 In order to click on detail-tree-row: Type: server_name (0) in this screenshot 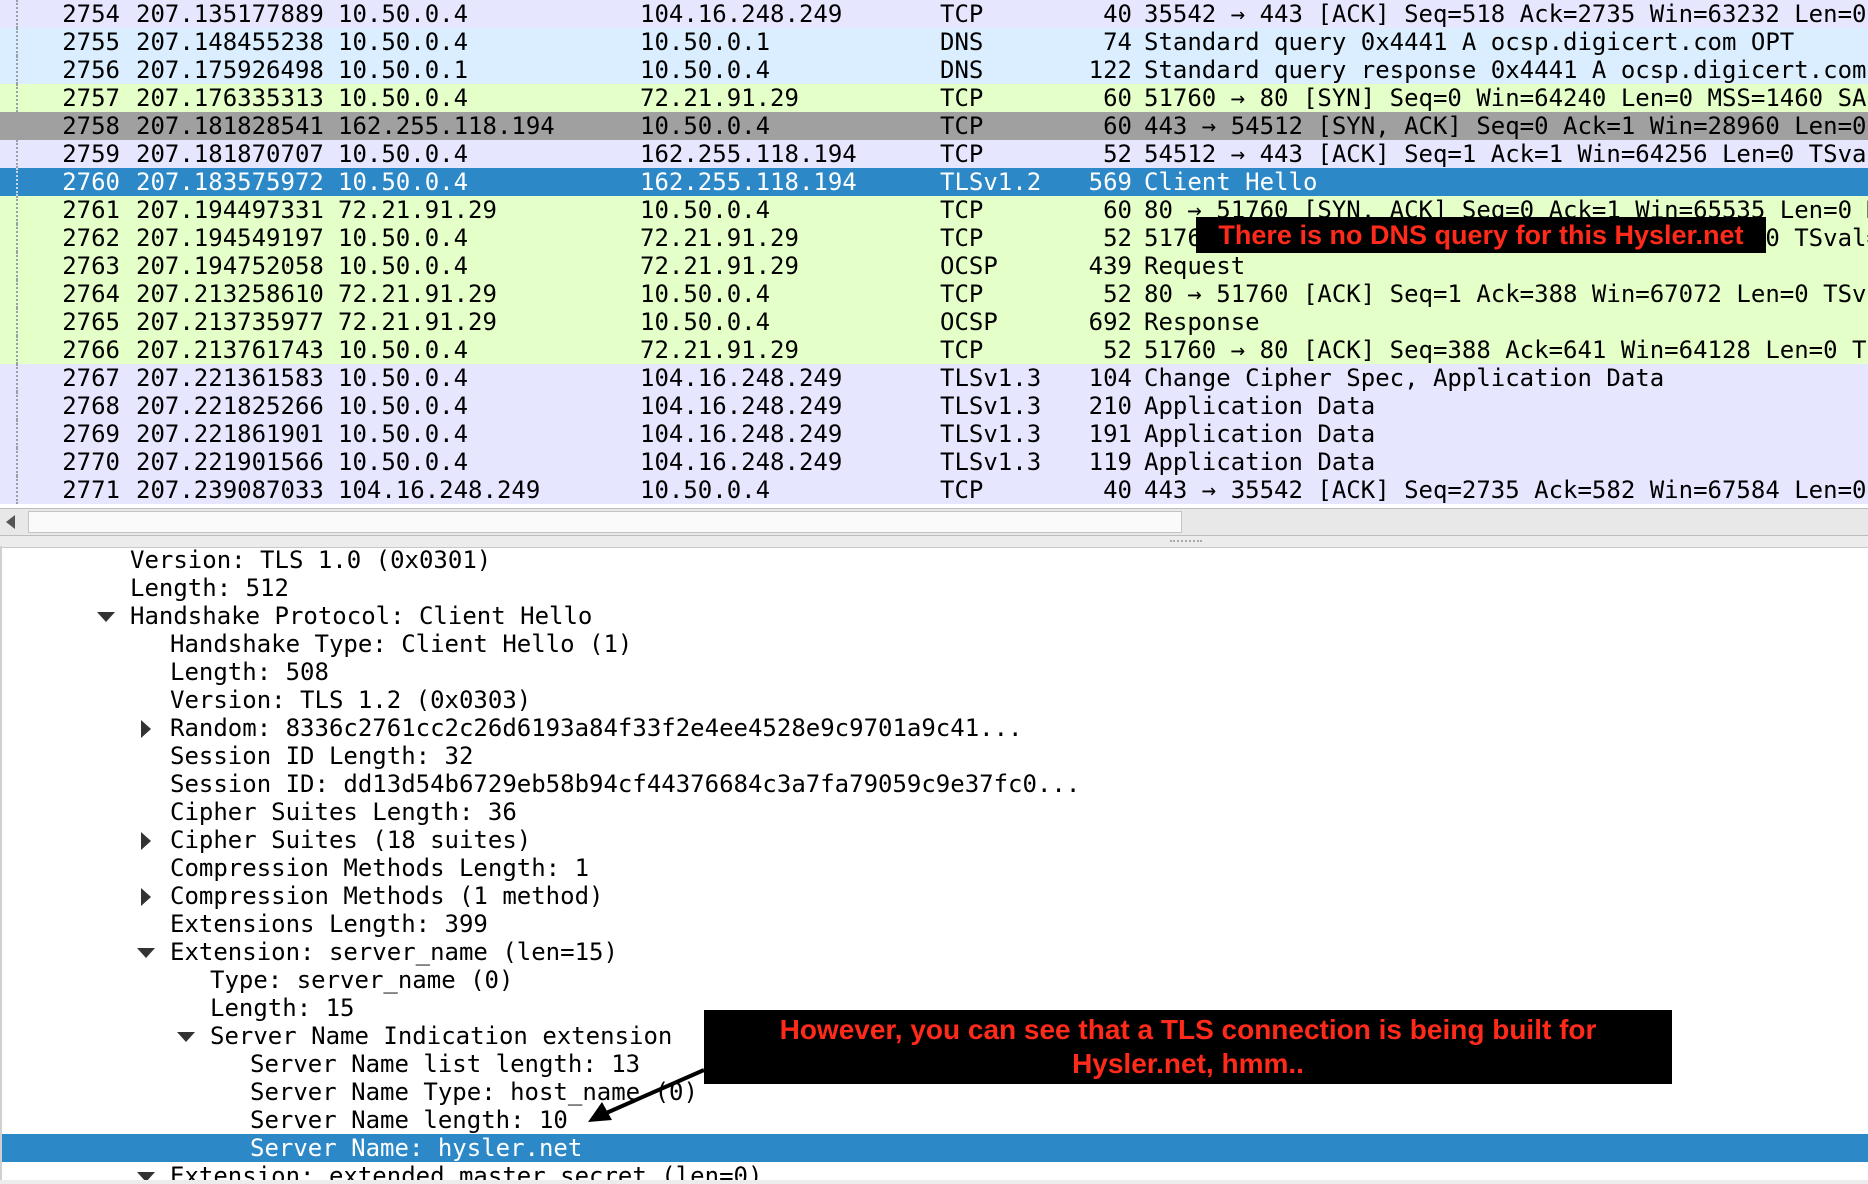, I will do `click(935, 980)`.